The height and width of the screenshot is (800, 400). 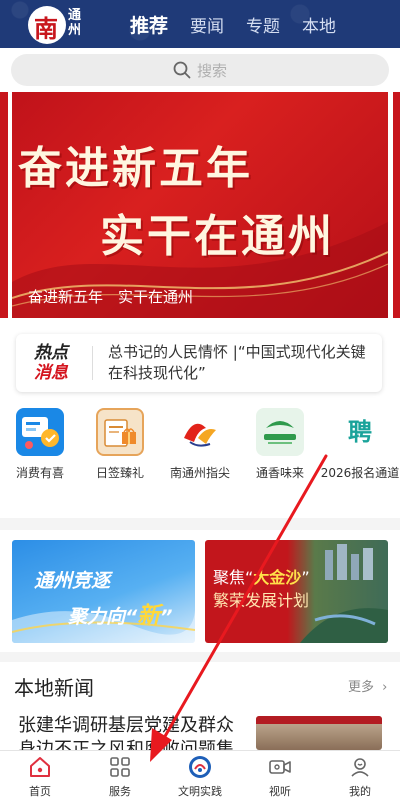 What do you see at coordinates (319, 720) in the screenshot?
I see `thumb-banner` at bounding box center [319, 720].